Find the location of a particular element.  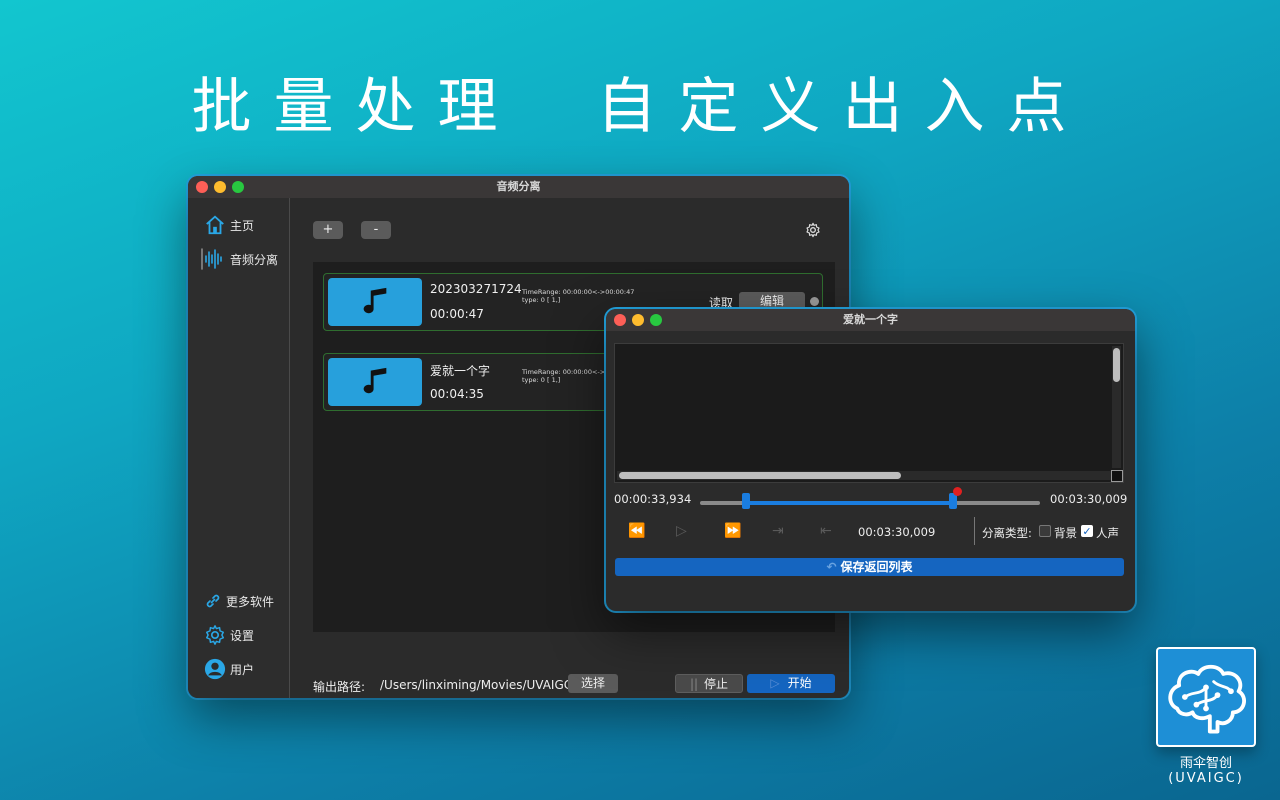

scroll-corner is located at coordinates (1117, 476).